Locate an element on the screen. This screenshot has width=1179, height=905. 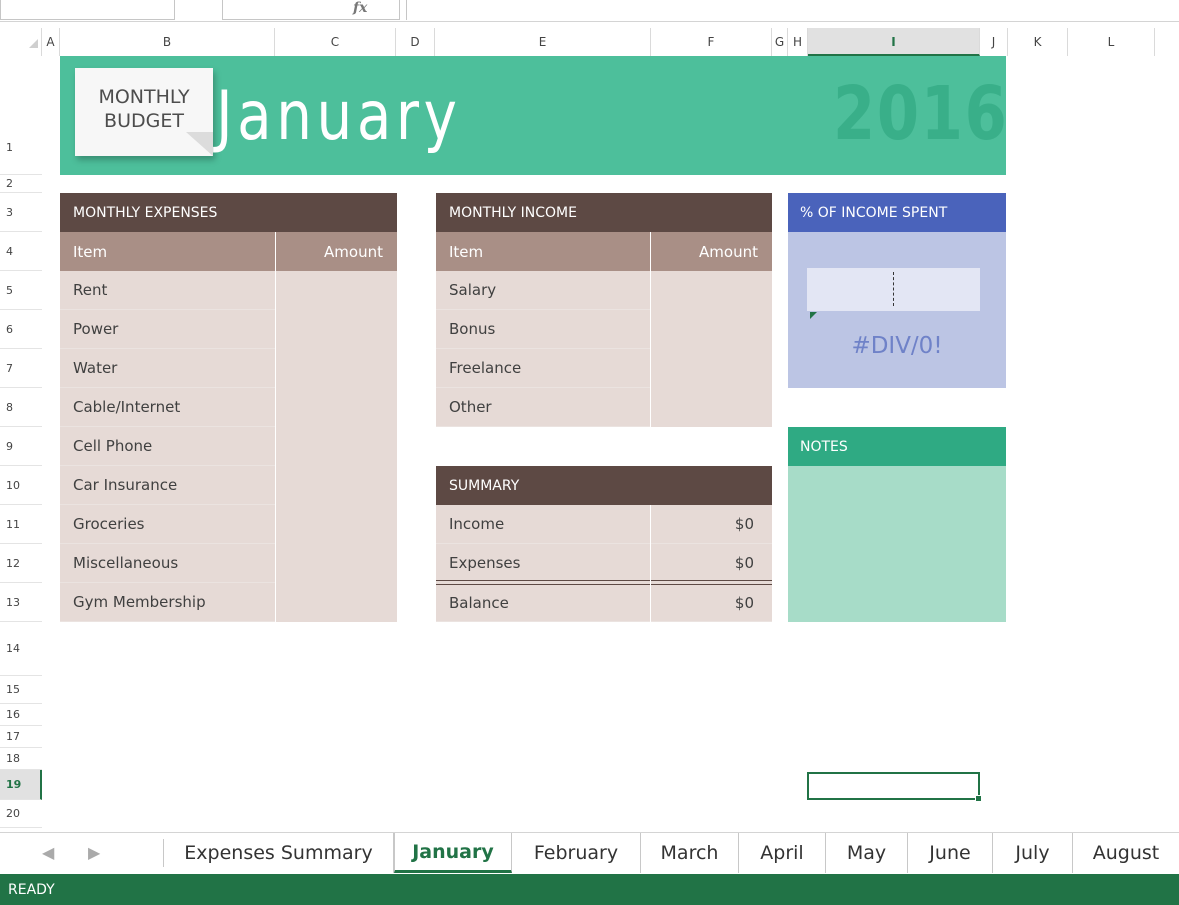
row-header: 11 is located at coordinates (21, 524).